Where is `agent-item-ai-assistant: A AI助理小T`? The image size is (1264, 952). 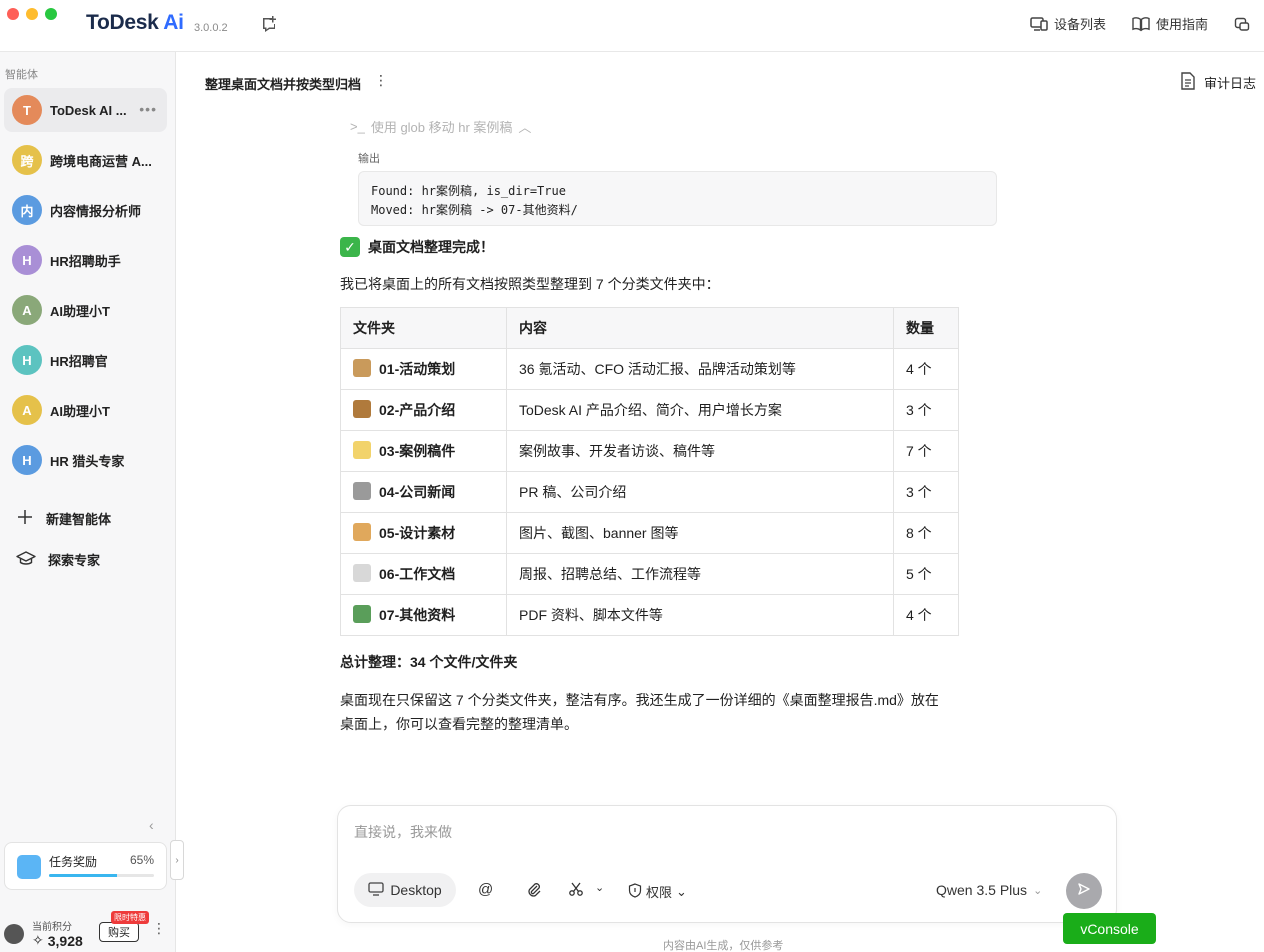
agent-item-ai-assistant: A AI助理小T is located at coordinates (85, 310).